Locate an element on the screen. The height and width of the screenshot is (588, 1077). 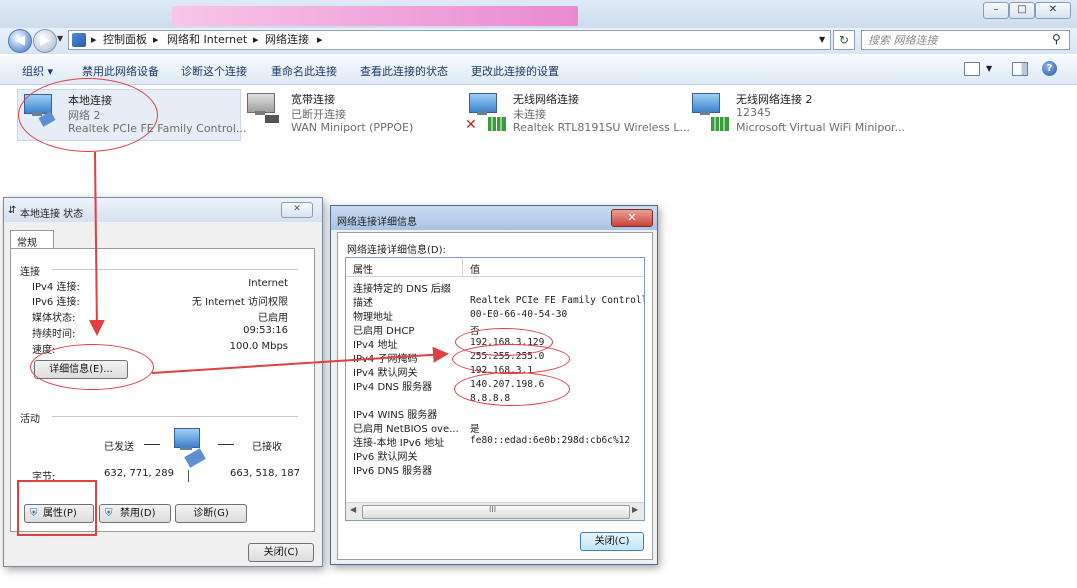
annotation-arrow-right is located at coordinates (300, 360).